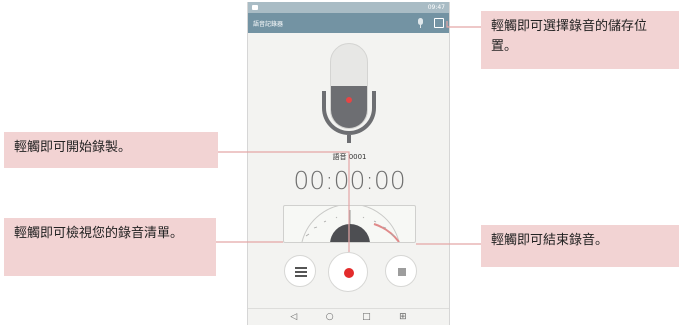 This screenshot has height=325, width=691. I want to click on recording-list-button, so click(300, 271).